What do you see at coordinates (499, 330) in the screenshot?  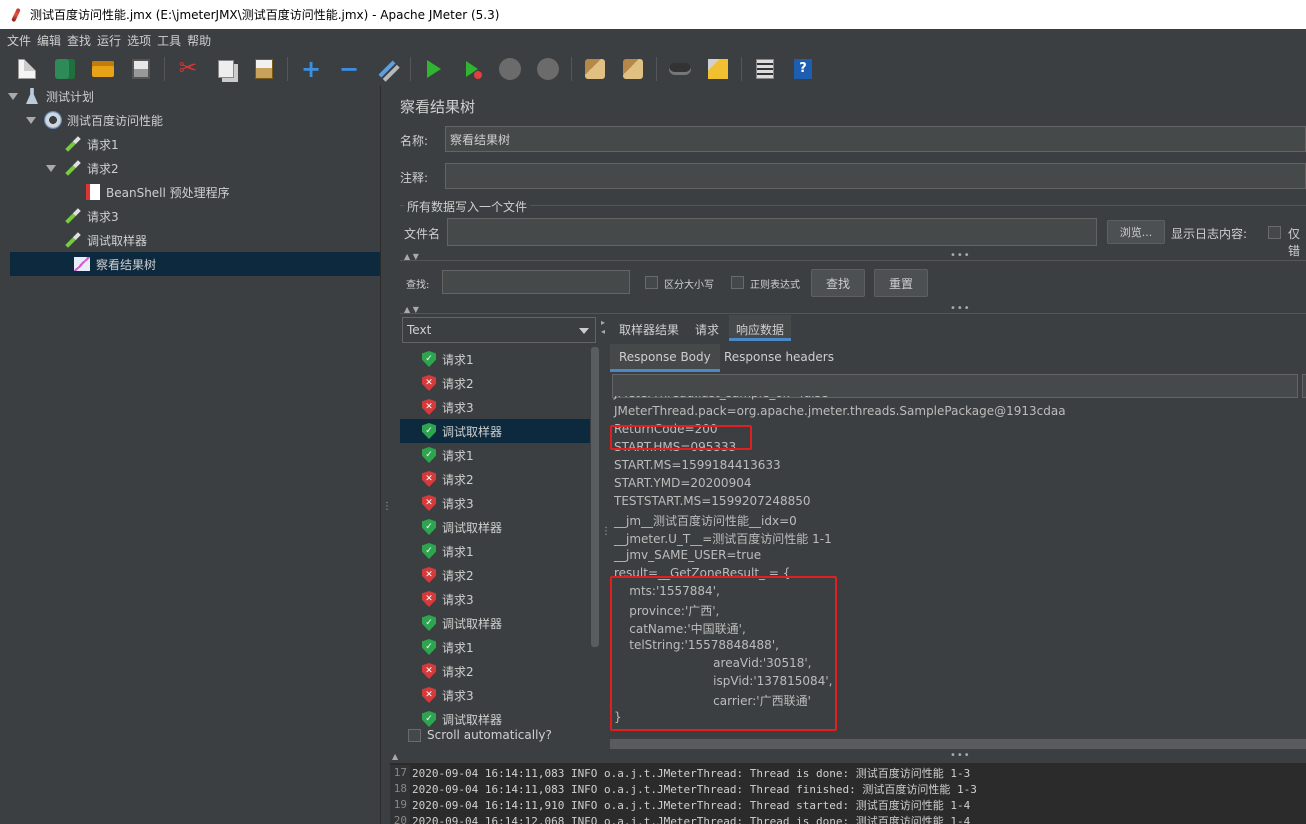 I see `renderer-select: Text` at bounding box center [499, 330].